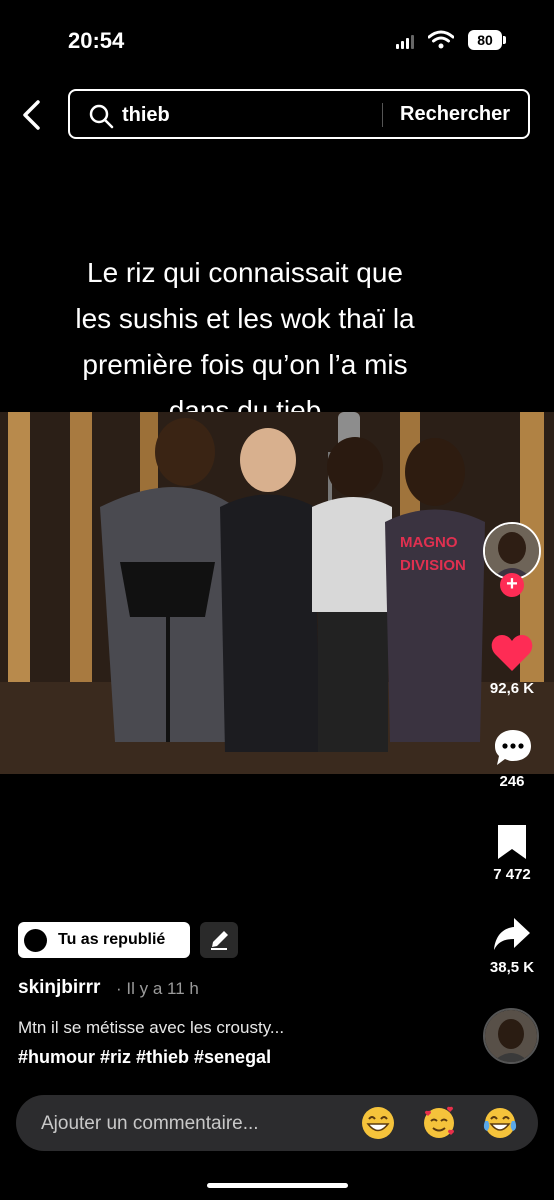 This screenshot has width=554, height=1200. What do you see at coordinates (406, 41) in the screenshot?
I see `cellular-signal-icon` at bounding box center [406, 41].